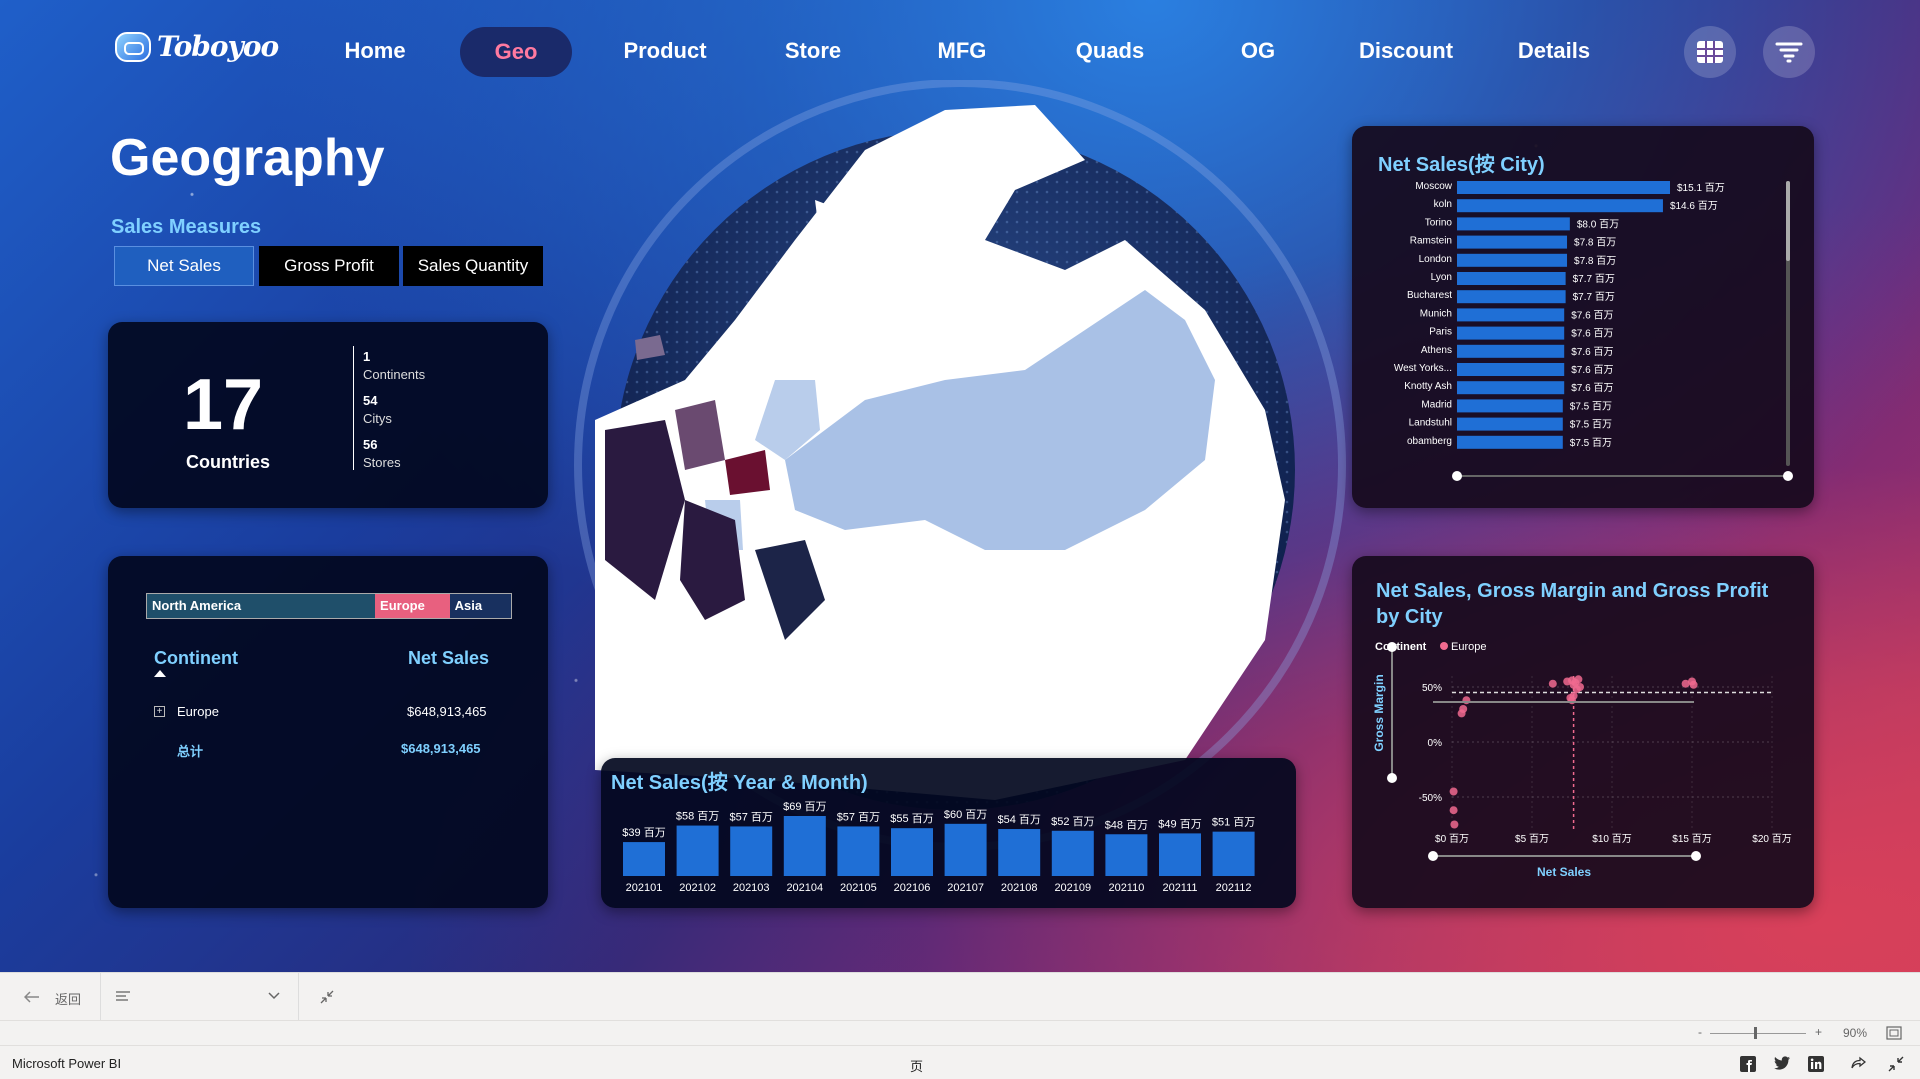 This screenshot has width=1920, height=1079. What do you see at coordinates (1782, 1063) in the screenshot?
I see `twitter-icon` at bounding box center [1782, 1063].